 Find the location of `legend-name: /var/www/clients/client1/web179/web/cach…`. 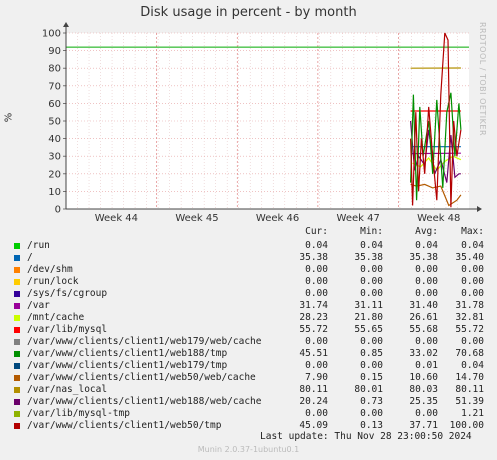

legend-name: /var/www/clients/client1/web179/web/cach… is located at coordinates (144, 341).